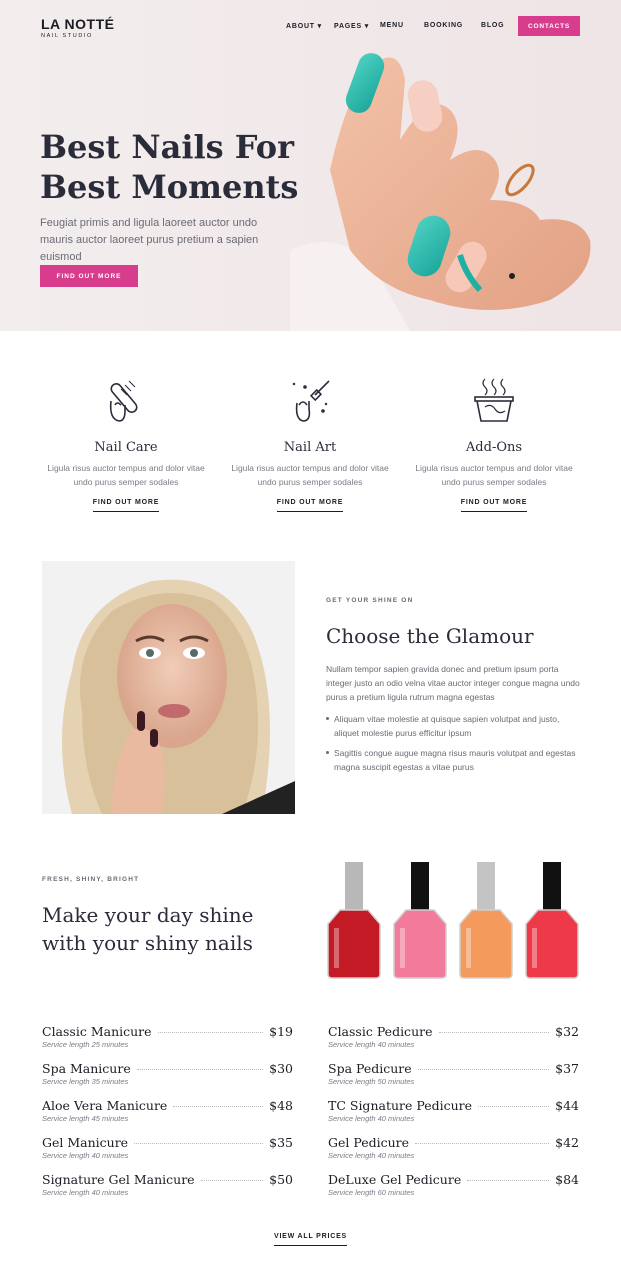  Describe the element at coordinates (281, 1105) in the screenshot. I see `price-value: $48` at that location.